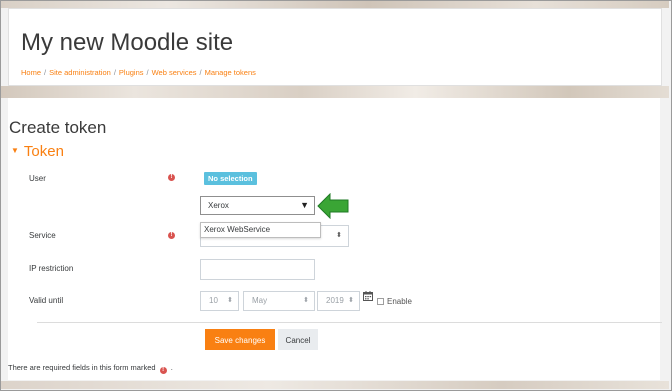 Image resolution: width=672 pixels, height=391 pixels. What do you see at coordinates (335, 4) in the screenshot?
I see `top-banner-strip` at bounding box center [335, 4].